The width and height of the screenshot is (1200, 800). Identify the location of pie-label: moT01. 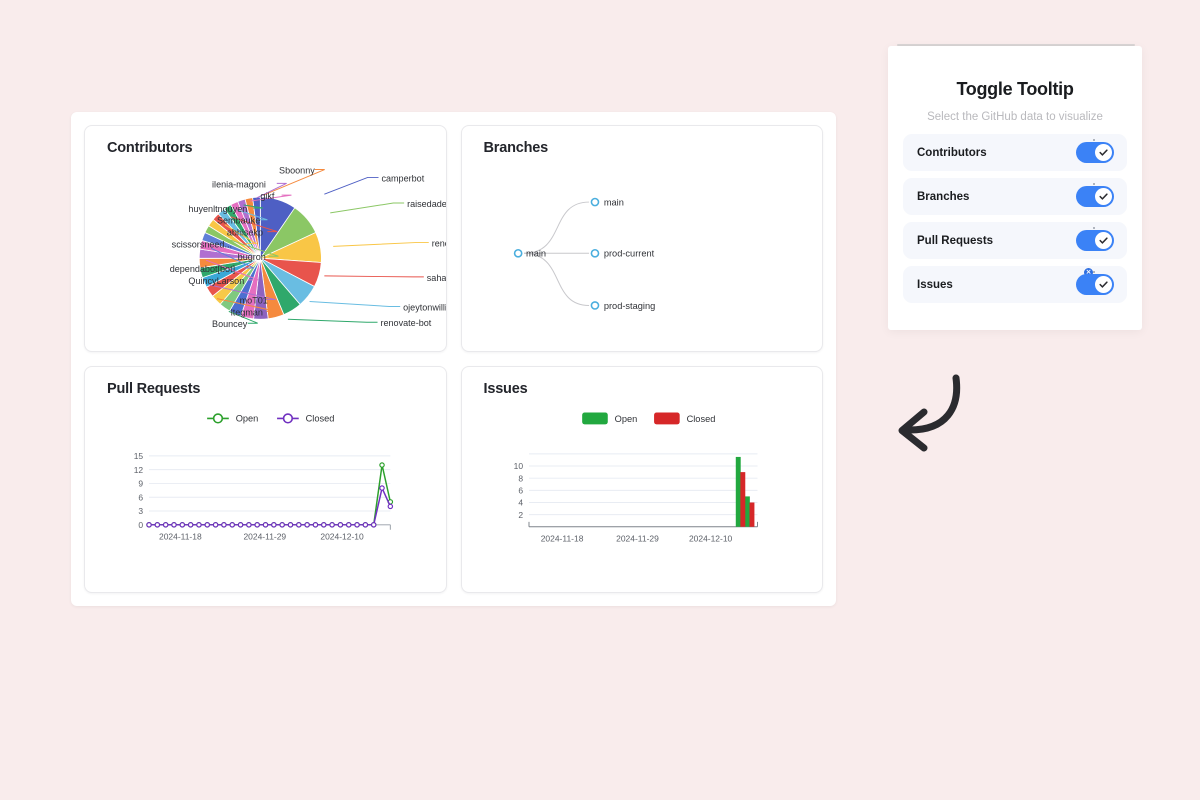
(254, 301).